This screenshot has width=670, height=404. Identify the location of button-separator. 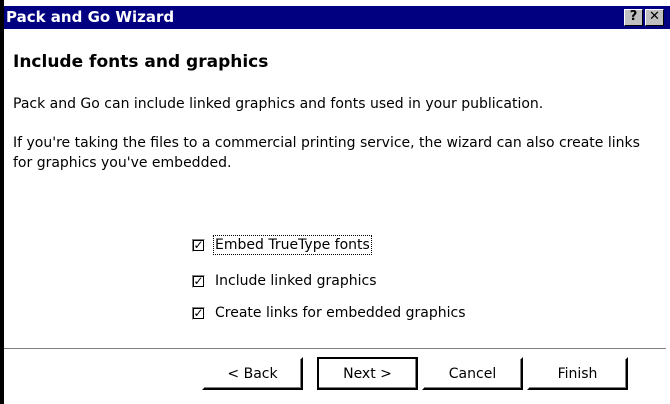
(335, 349).